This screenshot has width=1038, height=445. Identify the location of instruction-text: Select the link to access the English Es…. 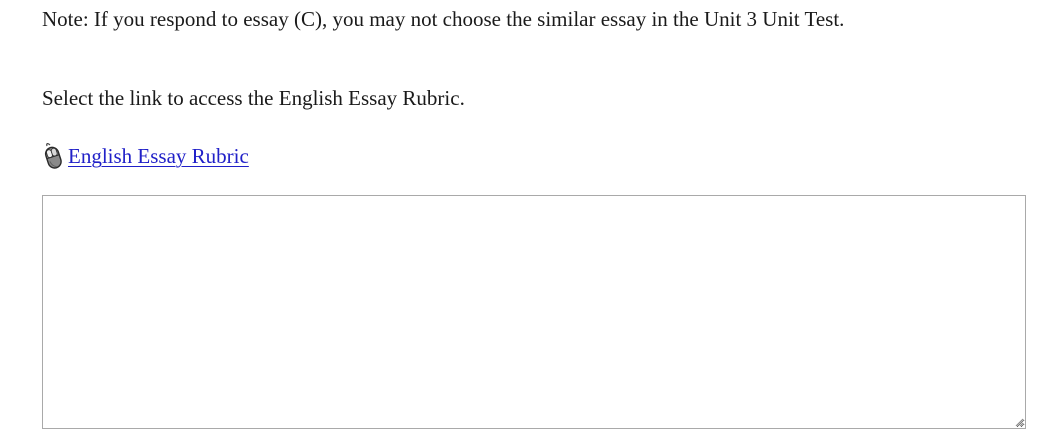
(253, 98).